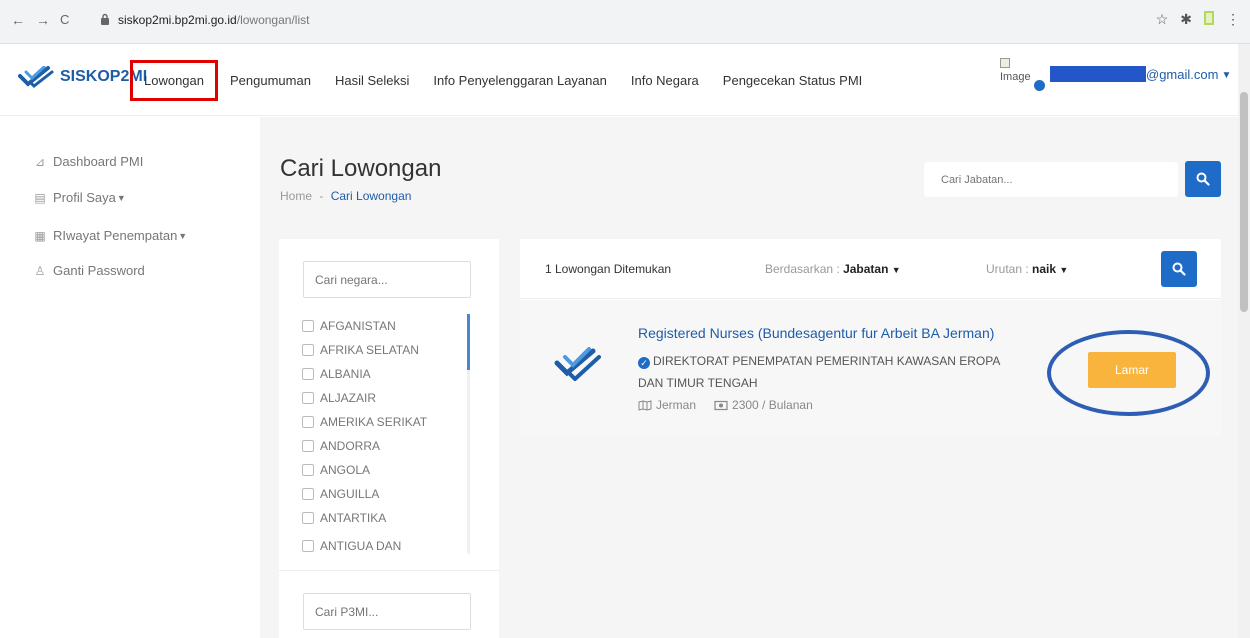 This screenshot has width=1250, height=638. What do you see at coordinates (387, 494) in the screenshot?
I see `country-option: ANGUILLA` at bounding box center [387, 494].